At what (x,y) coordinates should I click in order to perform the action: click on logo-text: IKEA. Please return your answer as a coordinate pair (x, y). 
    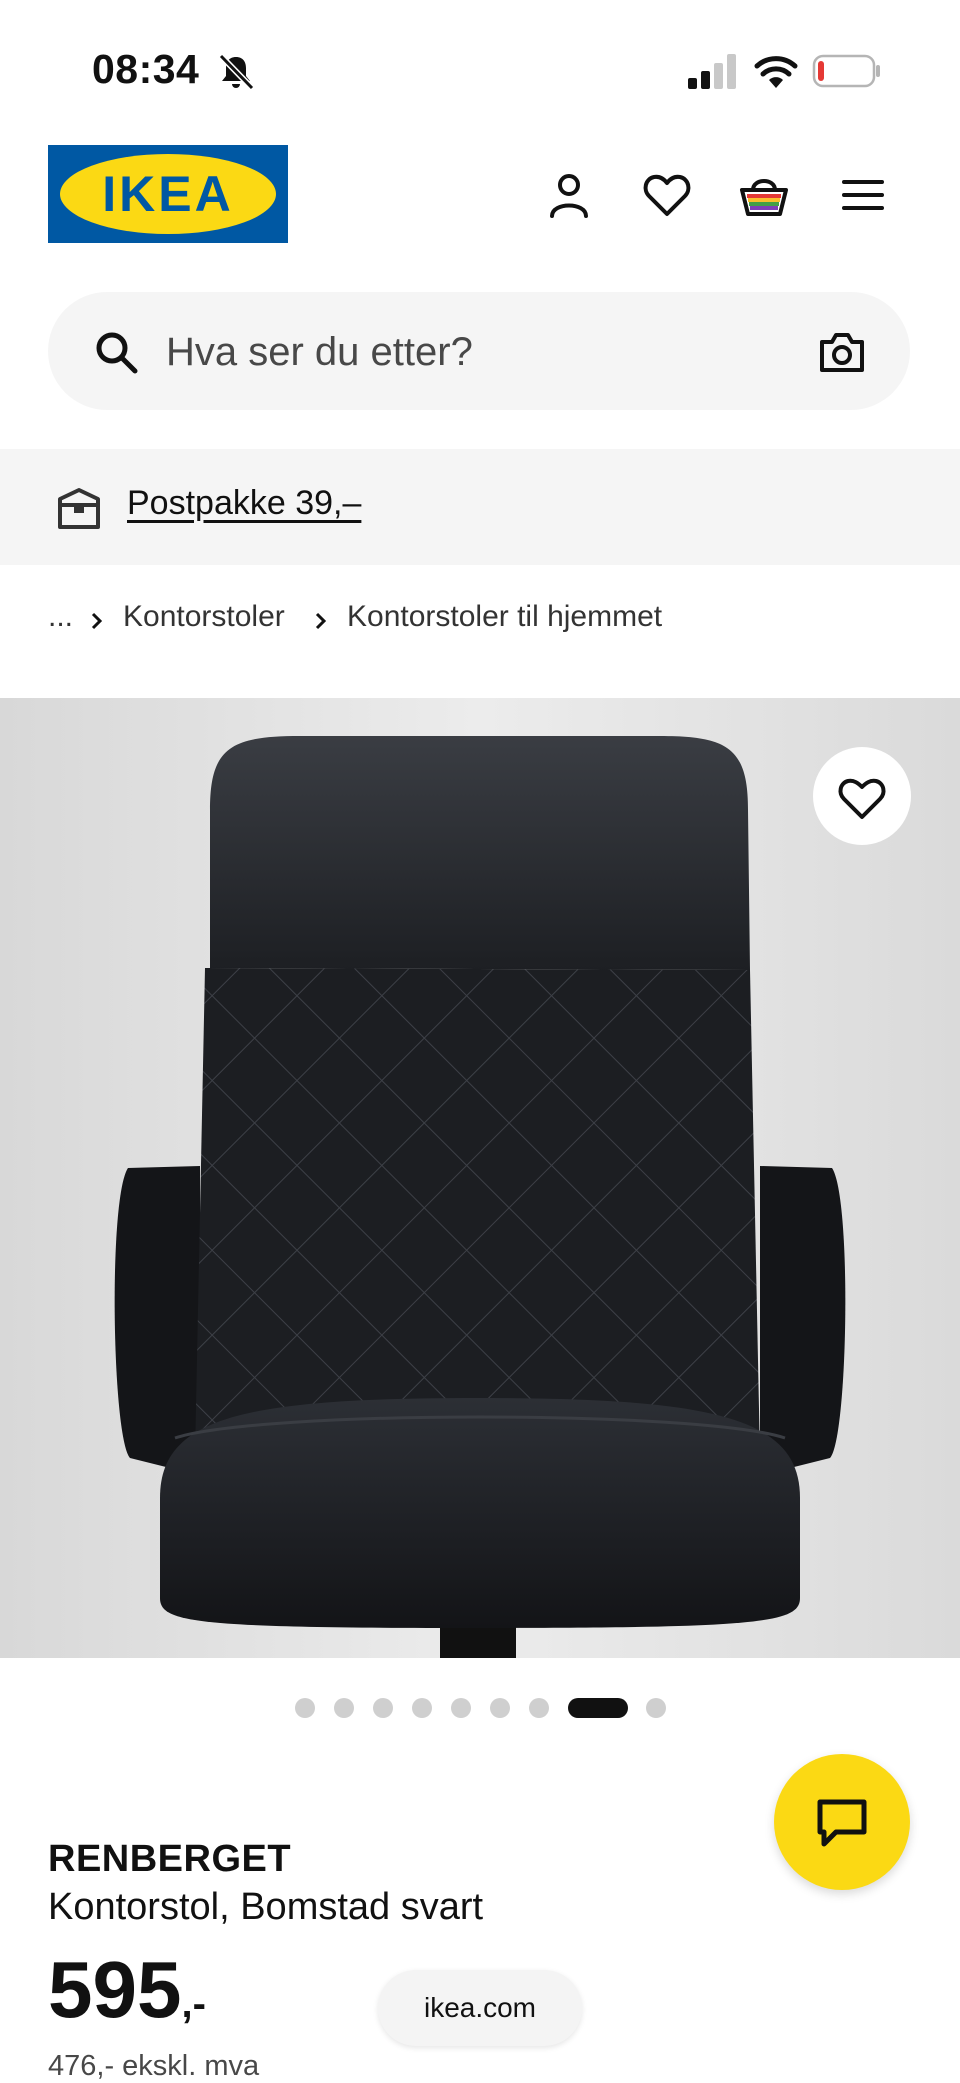
    Looking at the image, I should click on (167, 194).